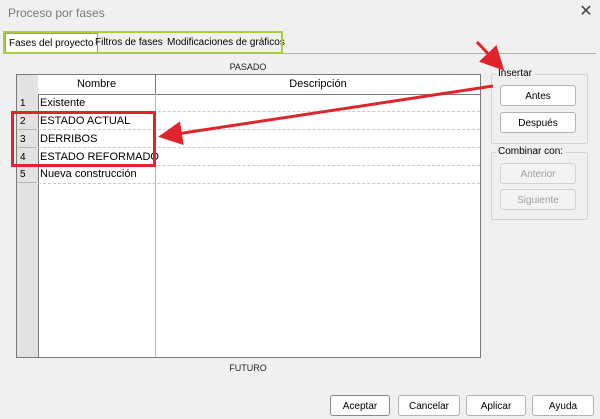 Image resolution: width=600 pixels, height=419 pixels. I want to click on arrow-to-phase-rows, so click(326, 115).